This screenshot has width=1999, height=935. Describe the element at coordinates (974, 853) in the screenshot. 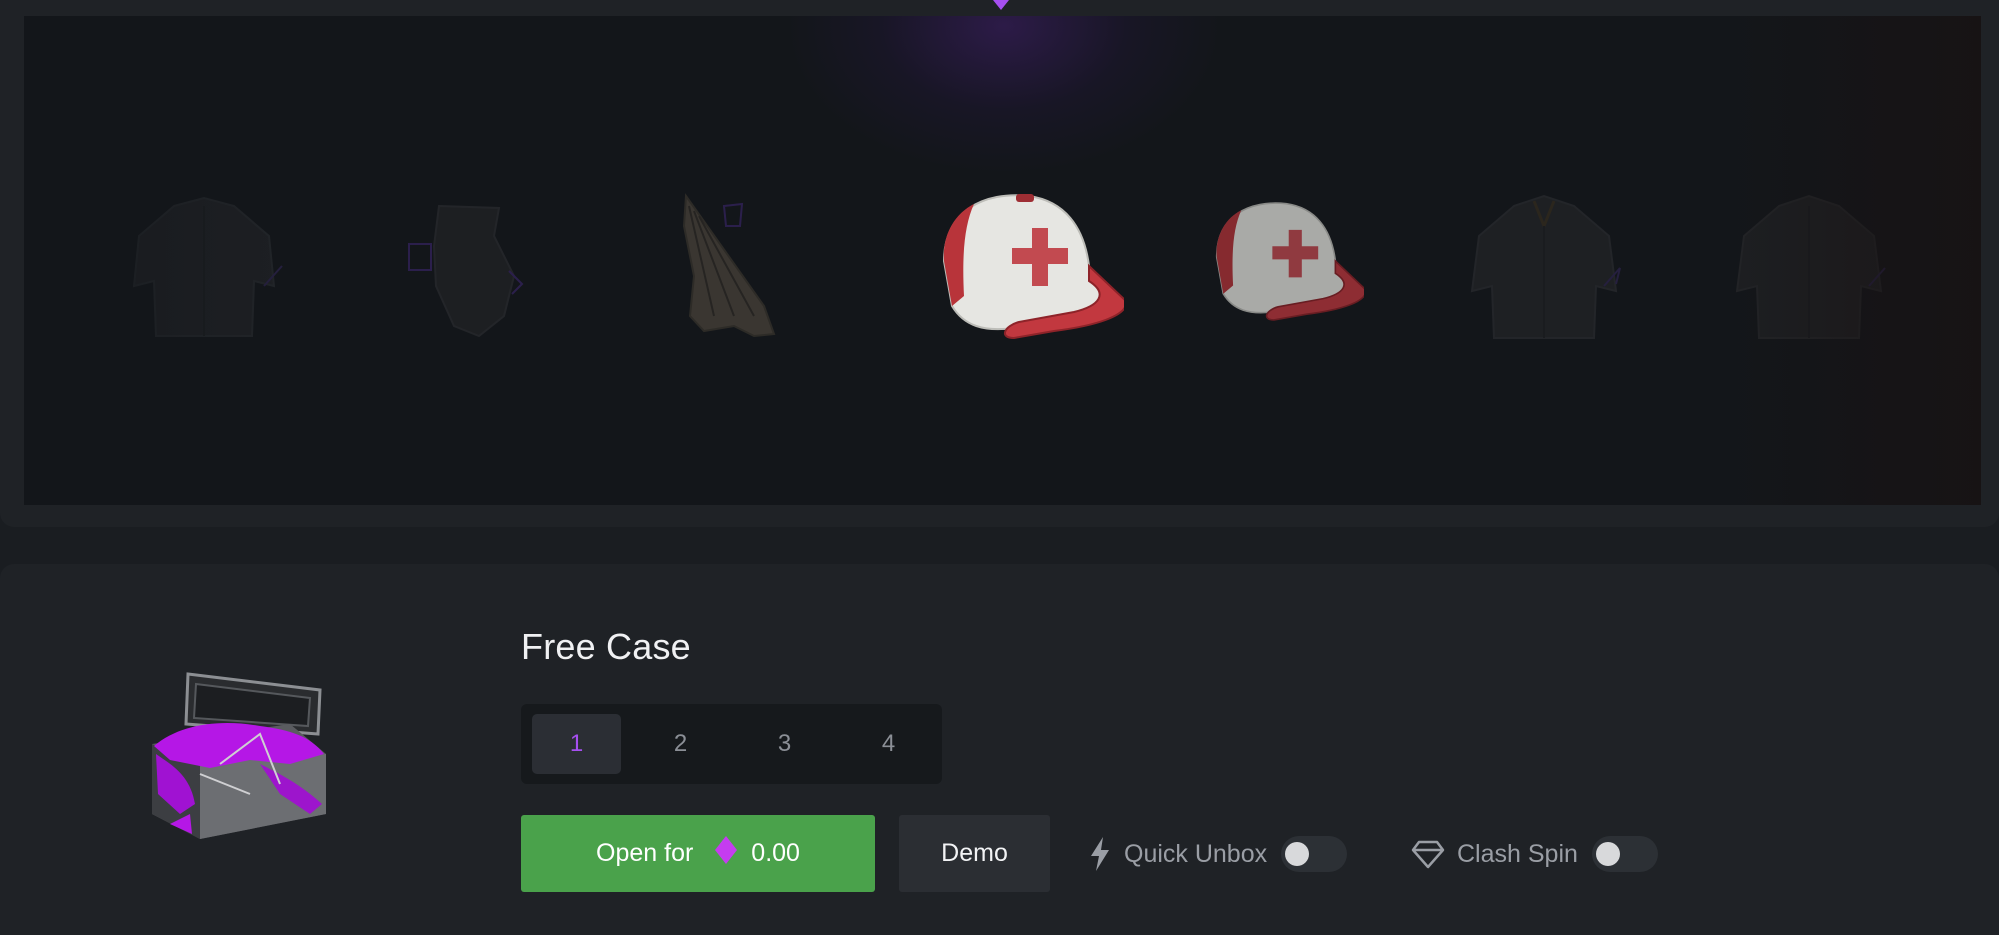

I see `demo-button: Demo` at that location.